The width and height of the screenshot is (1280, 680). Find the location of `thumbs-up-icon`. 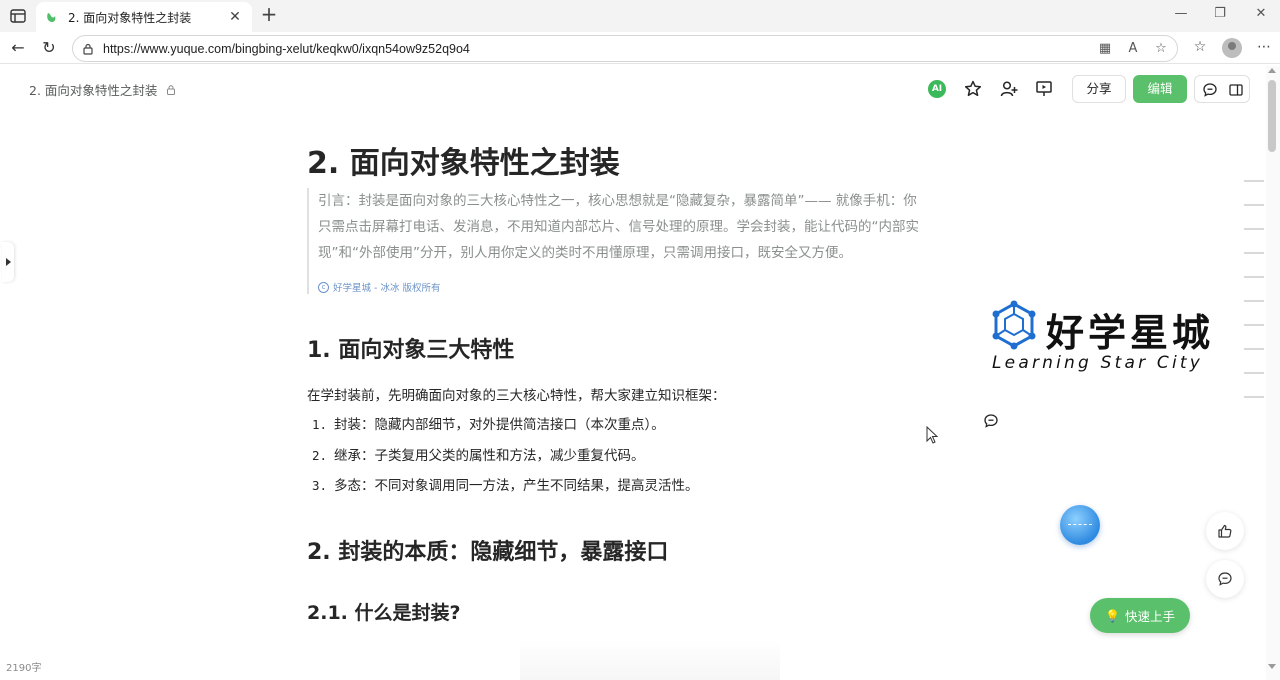

thumbs-up-icon is located at coordinates (1225, 531).